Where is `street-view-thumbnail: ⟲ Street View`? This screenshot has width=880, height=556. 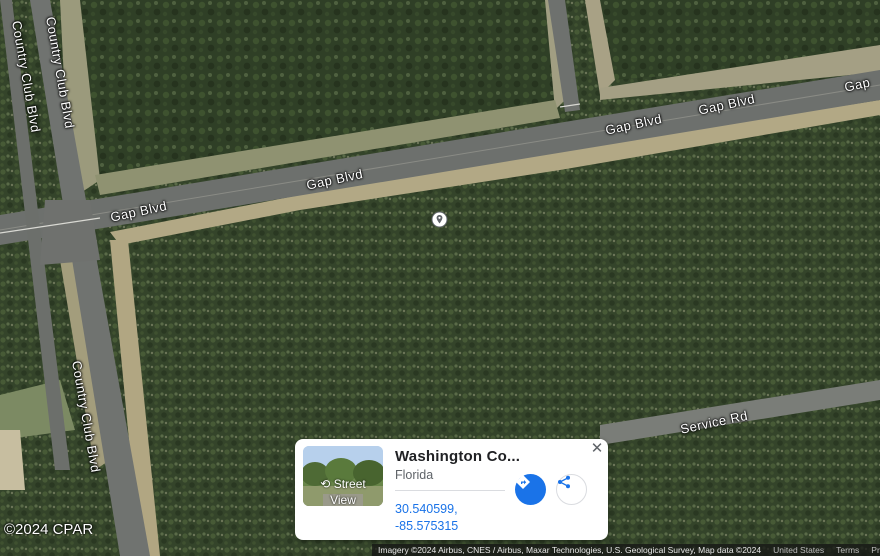
street-view-thumbnail: ⟲ Street View is located at coordinates (343, 476).